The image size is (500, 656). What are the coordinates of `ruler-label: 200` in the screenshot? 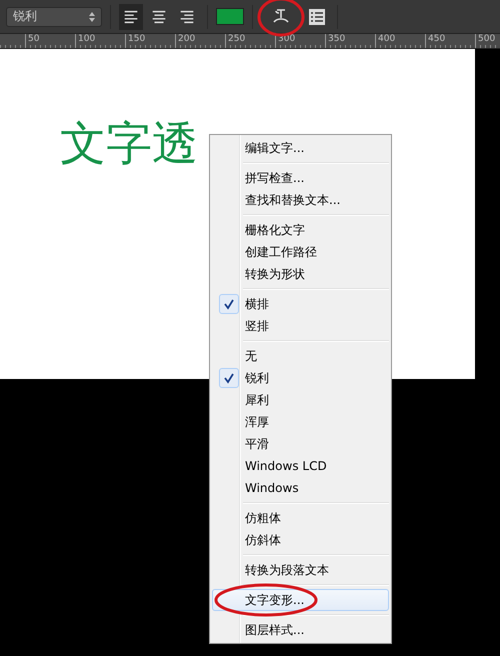 It's located at (200, 41).